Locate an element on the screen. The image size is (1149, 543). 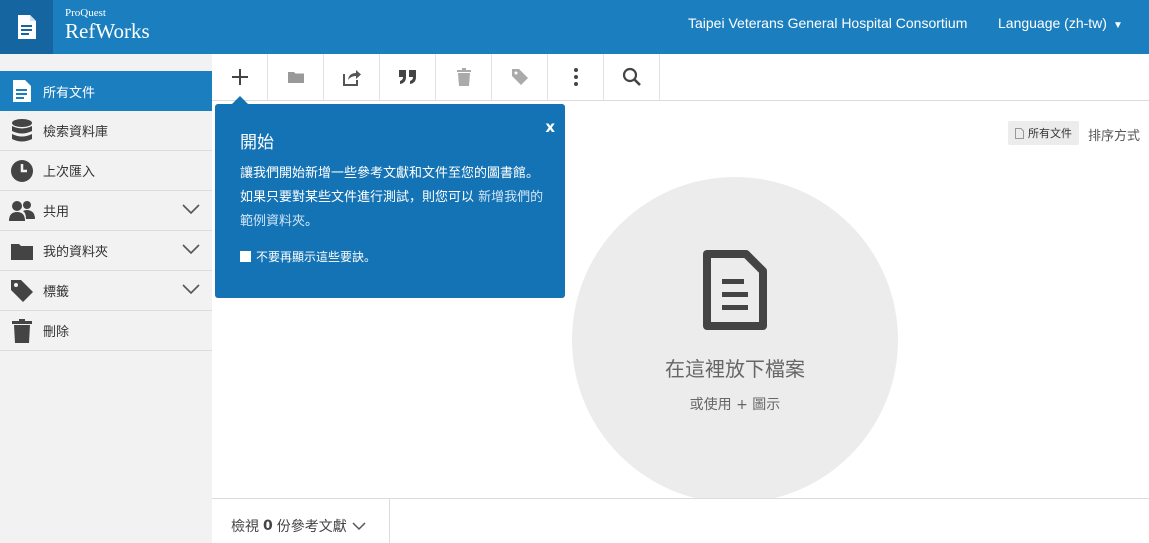
sidebar-item-trash: 刪除 is located at coordinates (106, 331).